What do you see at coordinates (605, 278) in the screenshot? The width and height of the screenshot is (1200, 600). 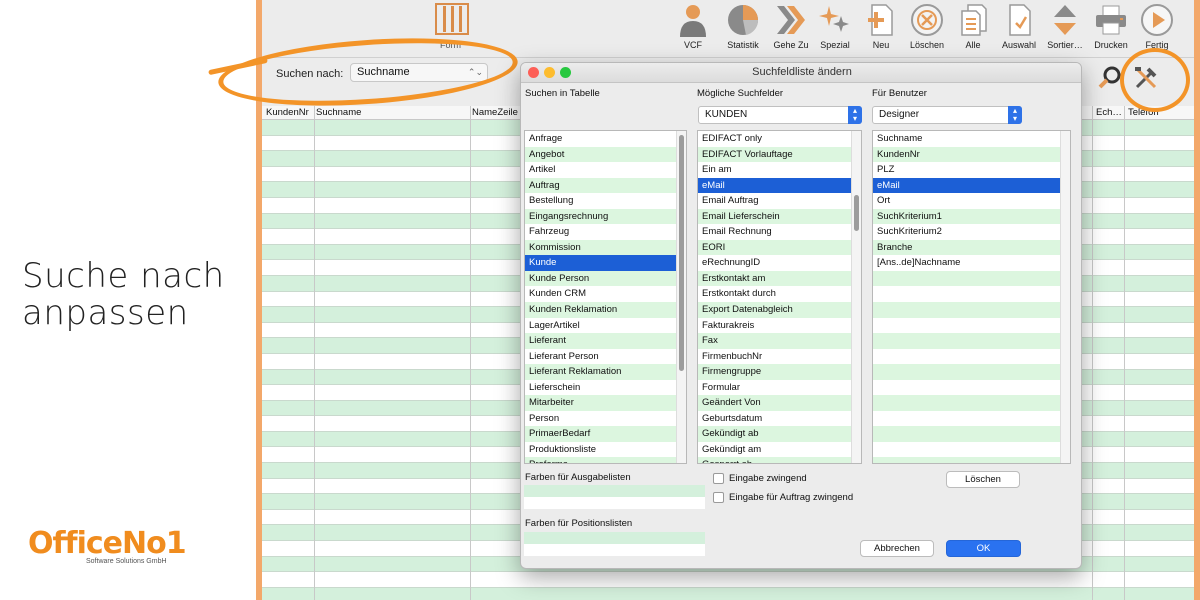 I see `table-list-item: Kunde Person` at bounding box center [605, 278].